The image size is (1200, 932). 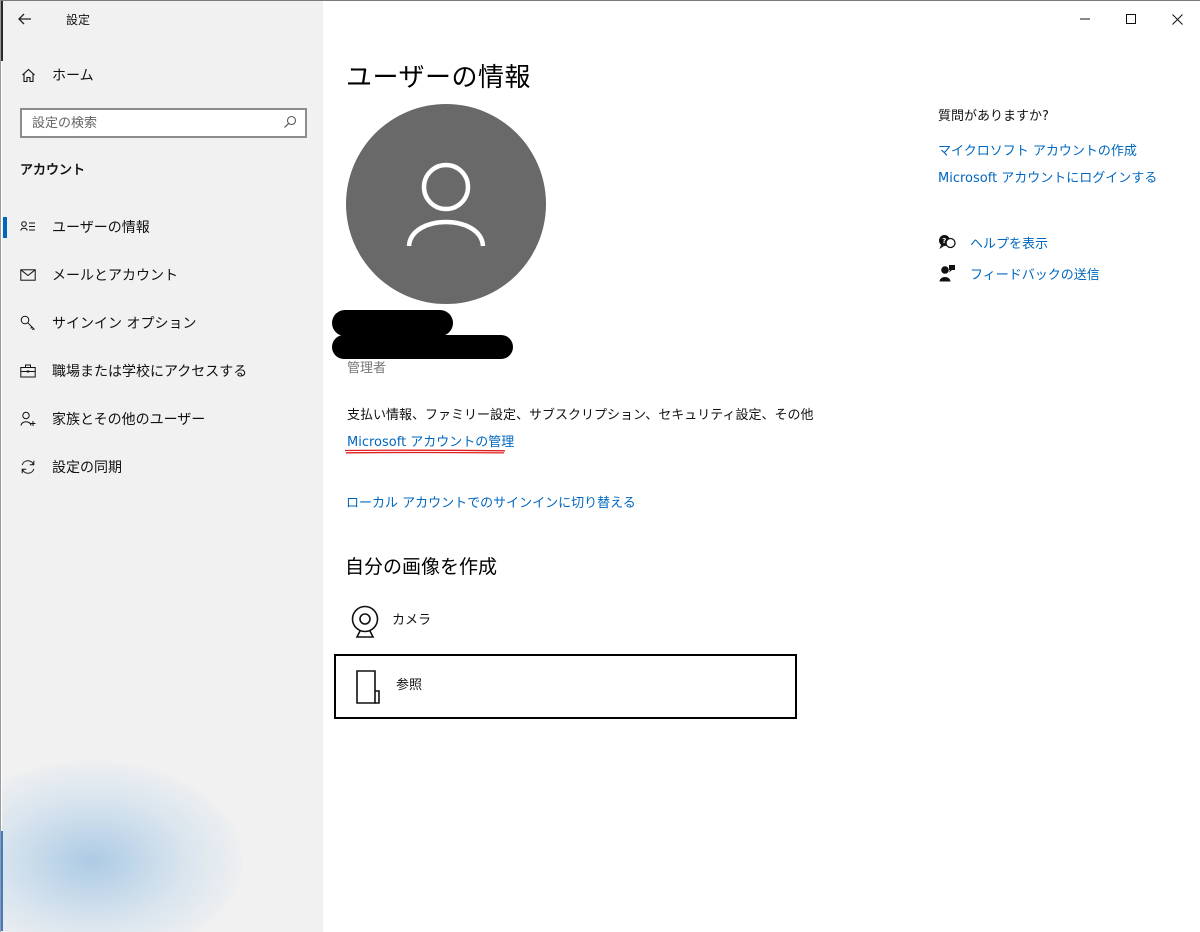 What do you see at coordinates (28, 323) in the screenshot?
I see `key-icon` at bounding box center [28, 323].